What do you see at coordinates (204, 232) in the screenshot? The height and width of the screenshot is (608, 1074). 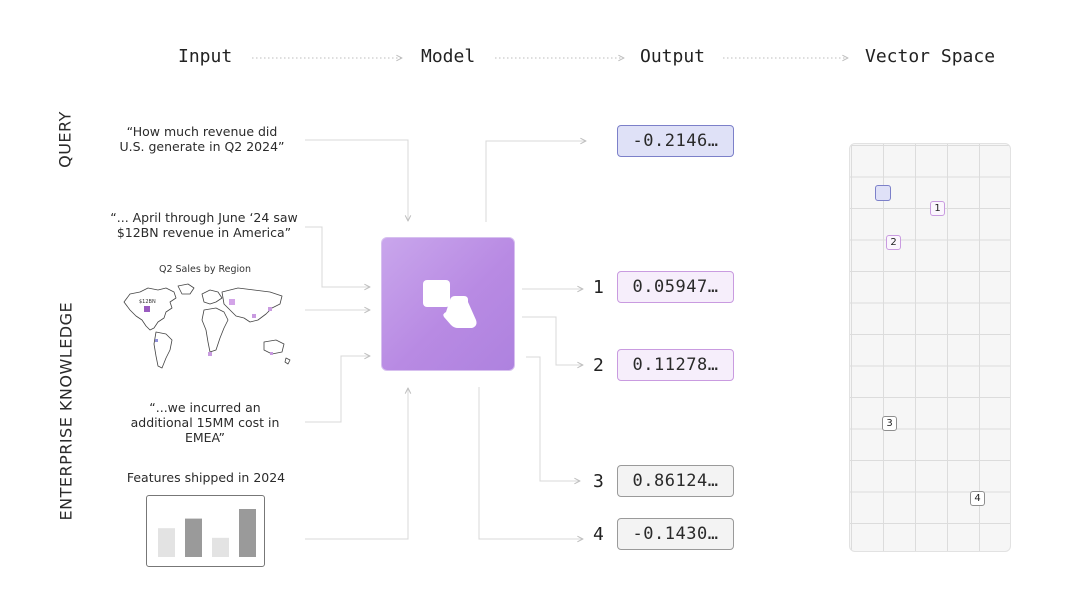 I see `doc1-line-2: $12BN revenue in America”` at bounding box center [204, 232].